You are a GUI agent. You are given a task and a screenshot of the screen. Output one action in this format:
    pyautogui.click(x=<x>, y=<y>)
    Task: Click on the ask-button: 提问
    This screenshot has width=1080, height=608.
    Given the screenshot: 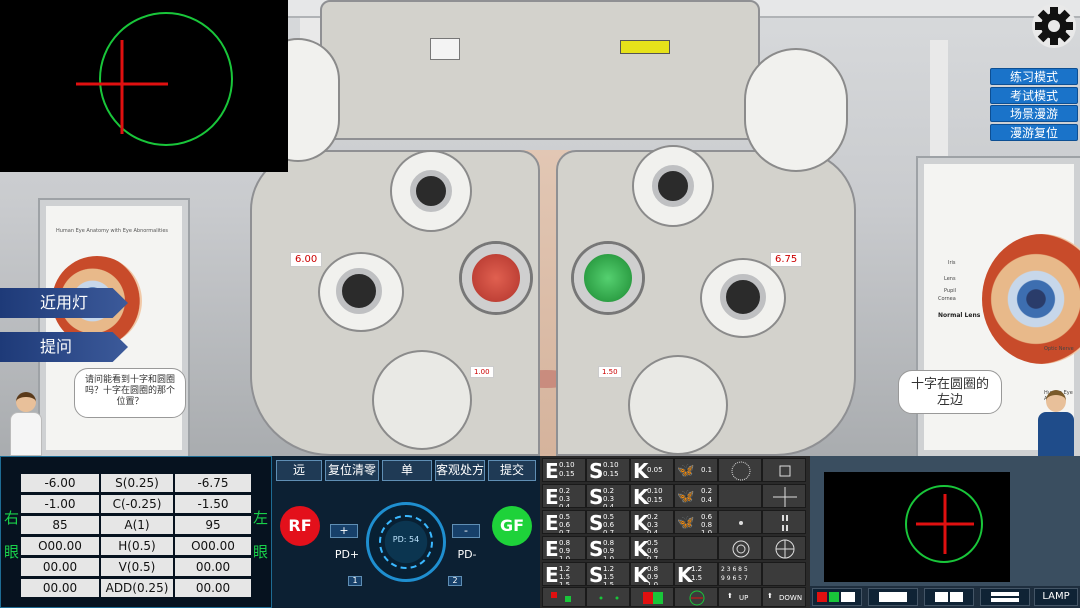 What is the action you would take?
    pyautogui.click(x=64, y=347)
    